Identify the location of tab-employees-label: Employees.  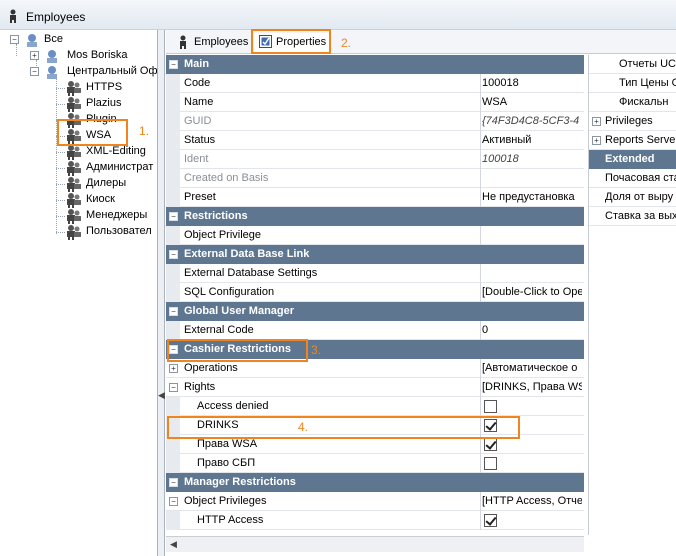
(221, 42).